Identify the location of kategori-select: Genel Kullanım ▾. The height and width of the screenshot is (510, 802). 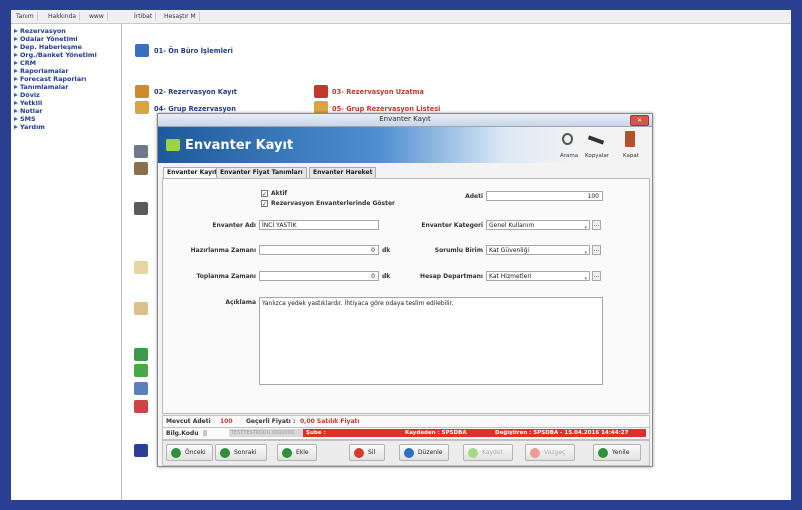
(538, 225).